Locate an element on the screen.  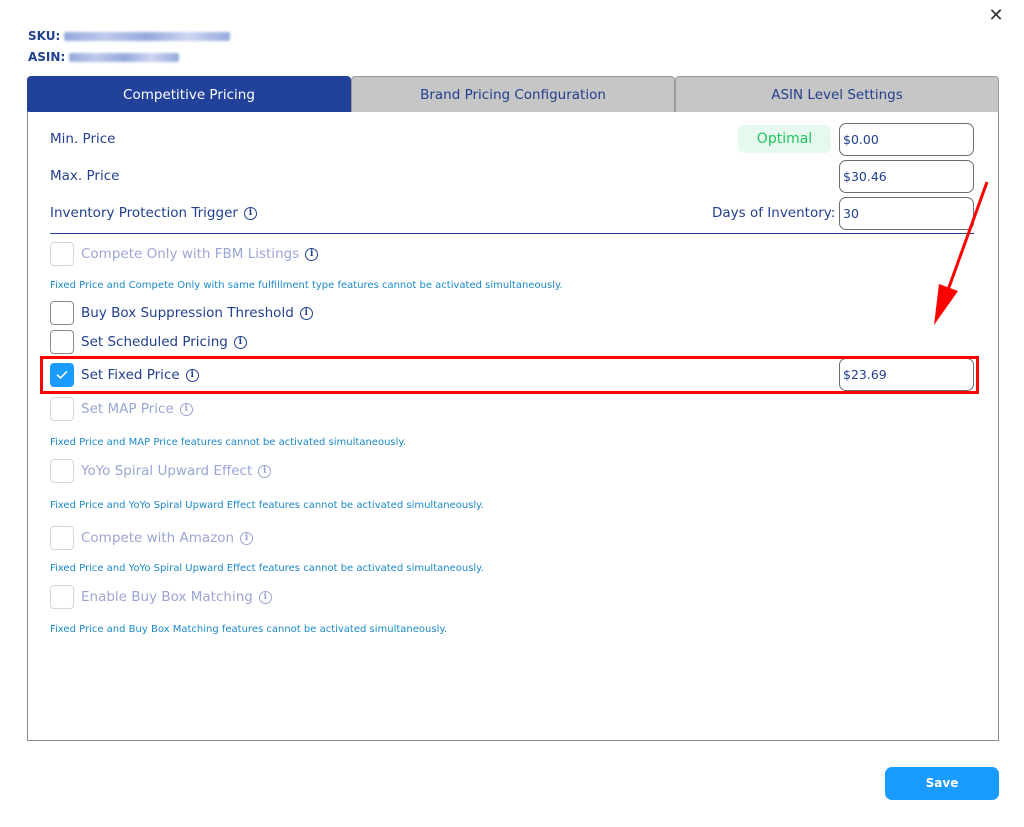
option-buy-box-suppression: Buy Box Suppression Threshold i is located at coordinates (181, 313).